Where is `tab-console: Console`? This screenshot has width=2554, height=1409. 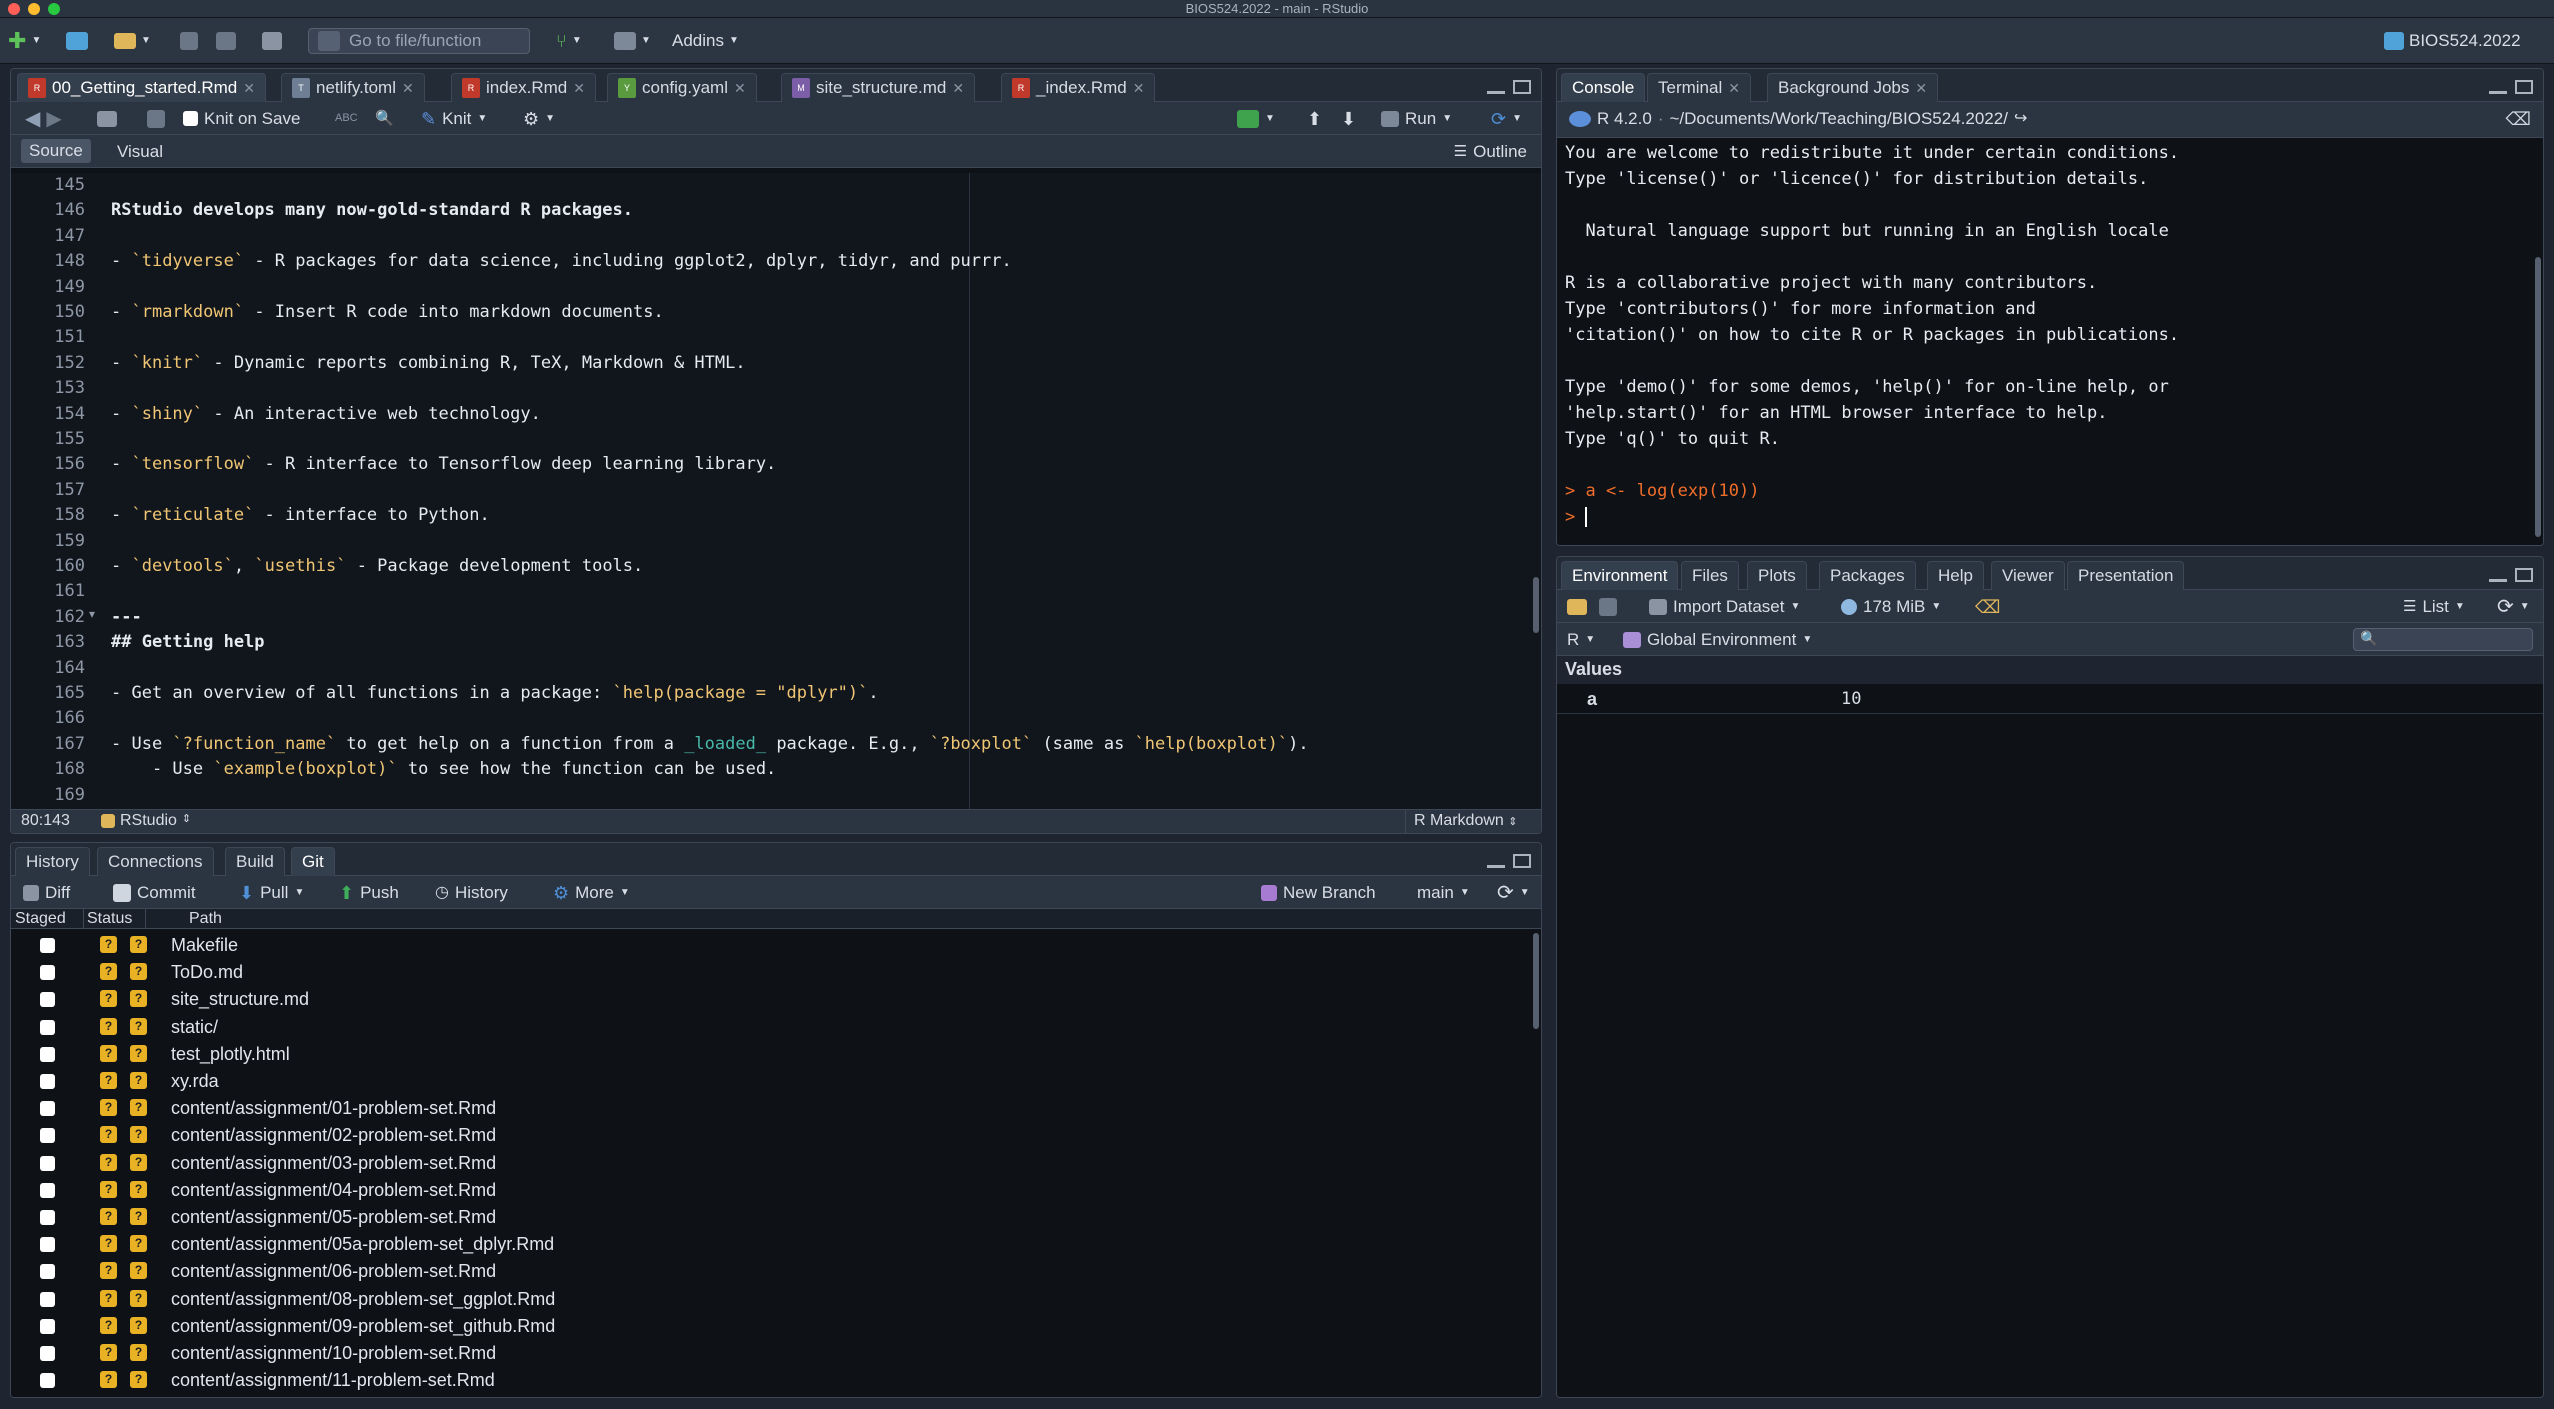
tab-console: Console is located at coordinates (1603, 87).